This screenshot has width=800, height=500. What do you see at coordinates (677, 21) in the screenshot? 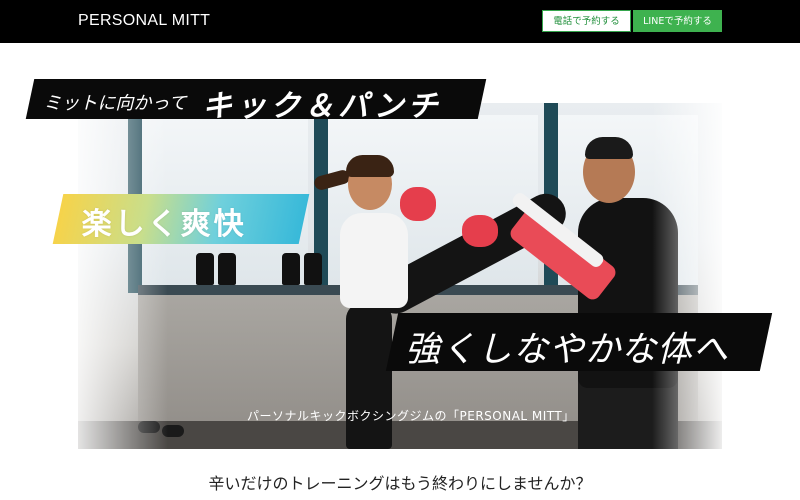
I see `line-reservation-button: LINEで予約する` at bounding box center [677, 21].